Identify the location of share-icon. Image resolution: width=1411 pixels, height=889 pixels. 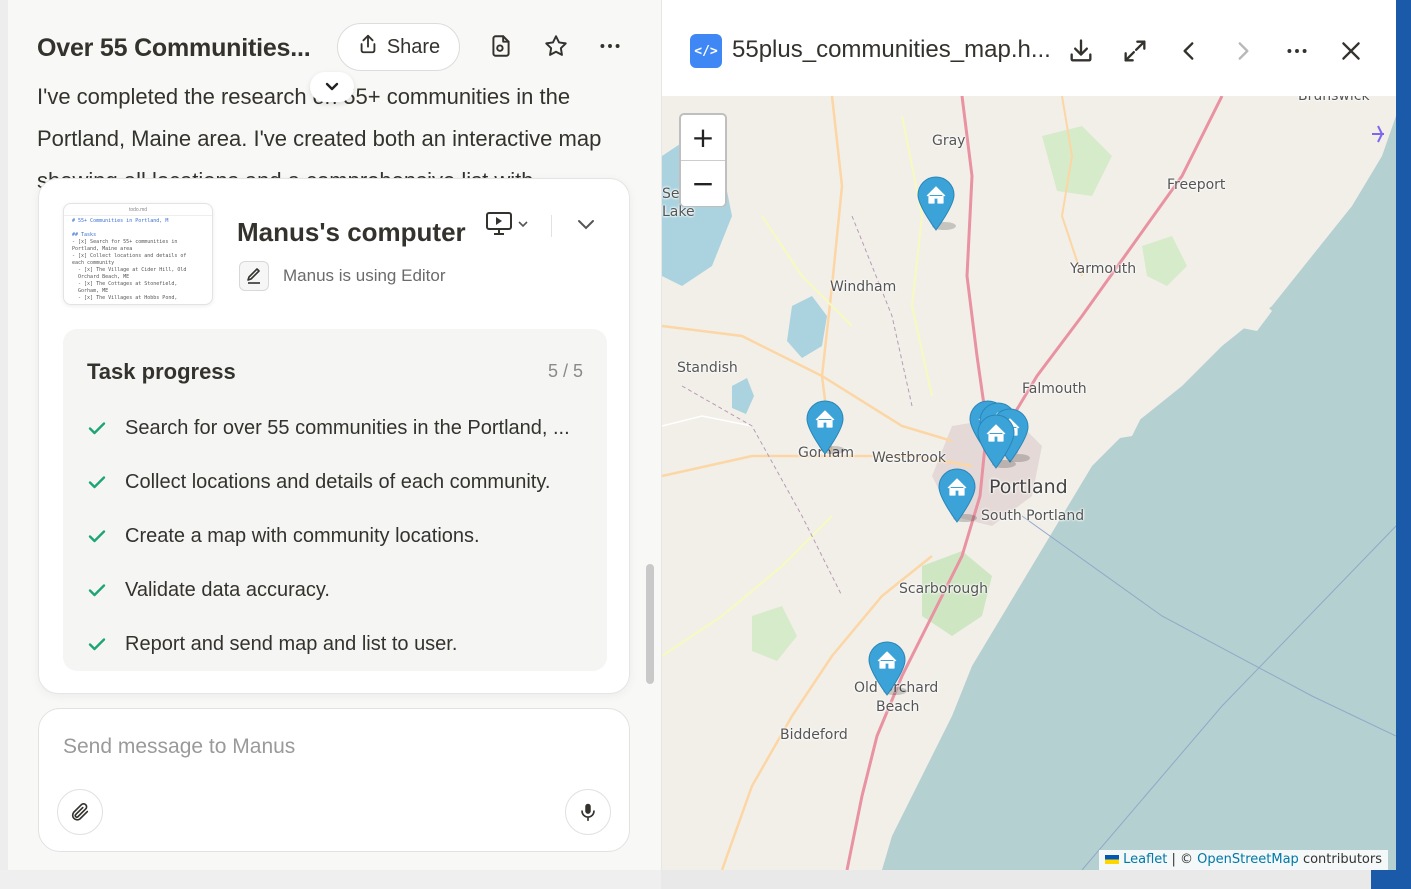
(368, 47).